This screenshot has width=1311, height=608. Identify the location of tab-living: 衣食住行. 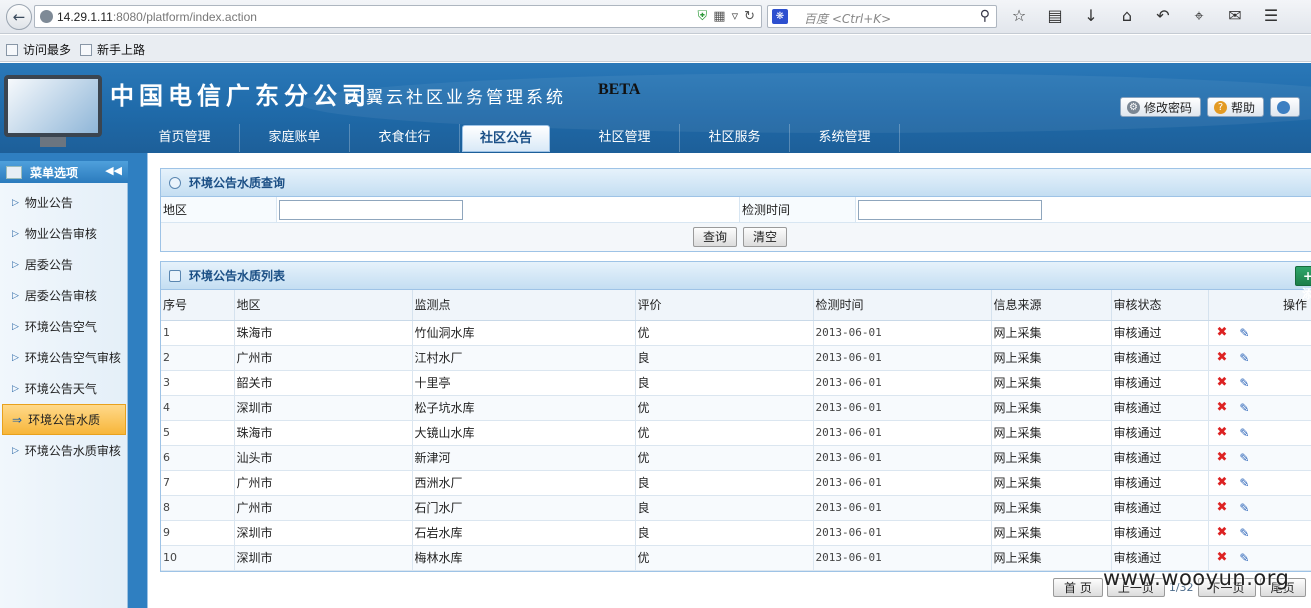
(405, 138).